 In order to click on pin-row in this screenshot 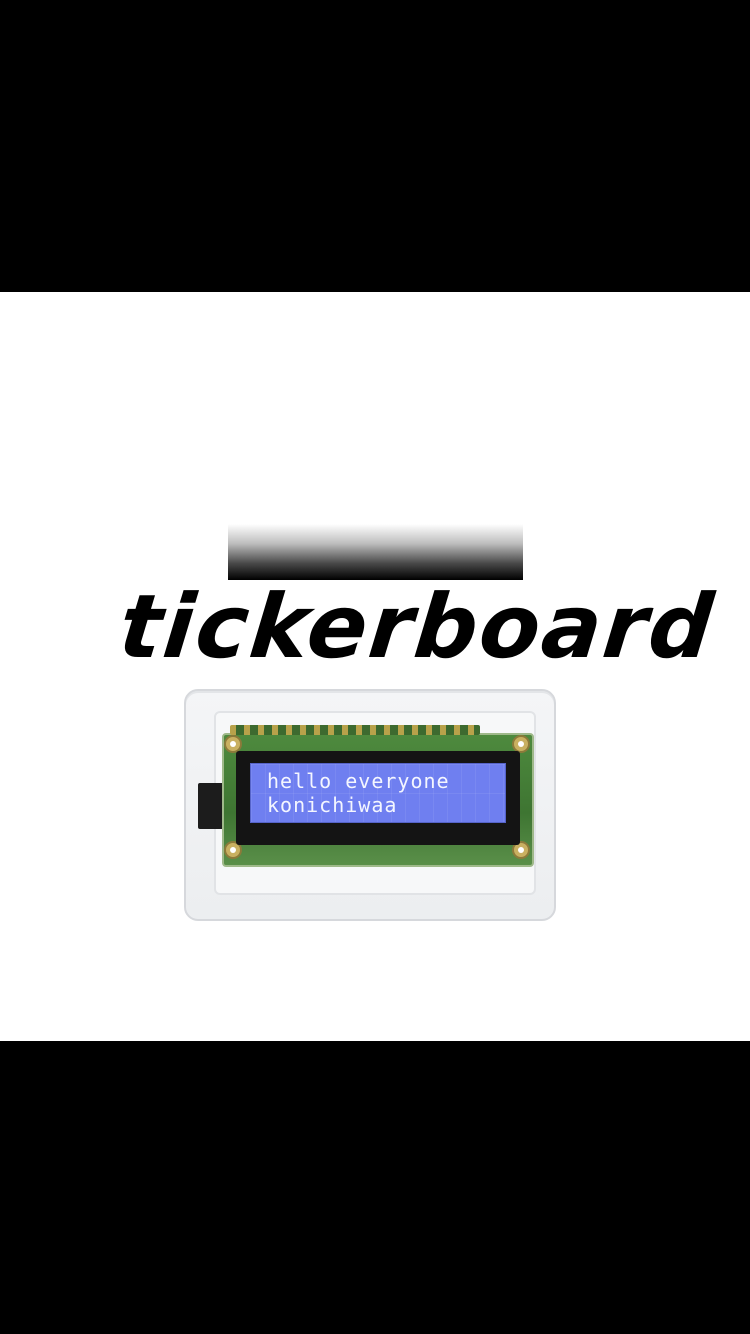, I will do `click(355, 730)`.